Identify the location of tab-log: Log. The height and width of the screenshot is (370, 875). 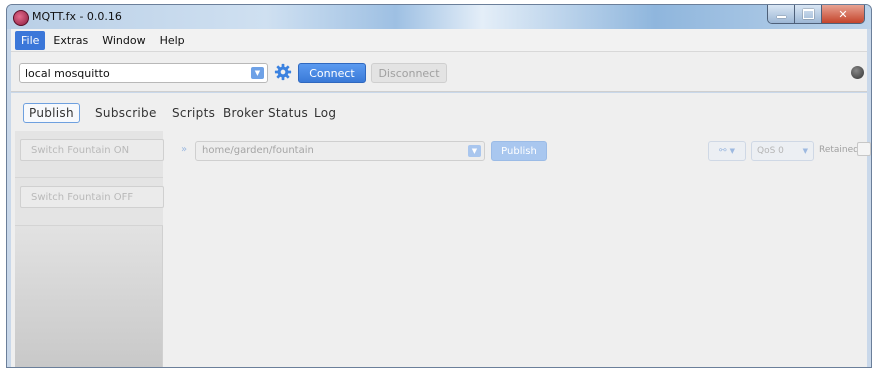
(325, 113).